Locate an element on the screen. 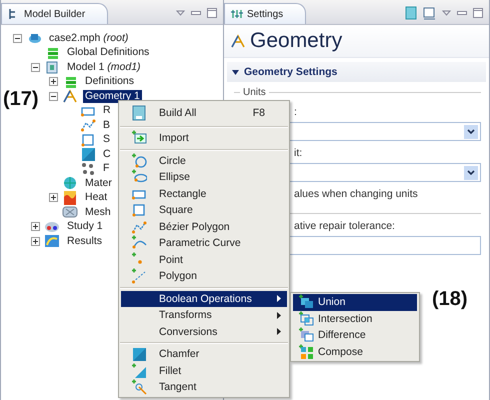 Image resolution: width=490 pixels, height=400 pixels. tree-item: case2.mph (root) is located at coordinates (88, 38).